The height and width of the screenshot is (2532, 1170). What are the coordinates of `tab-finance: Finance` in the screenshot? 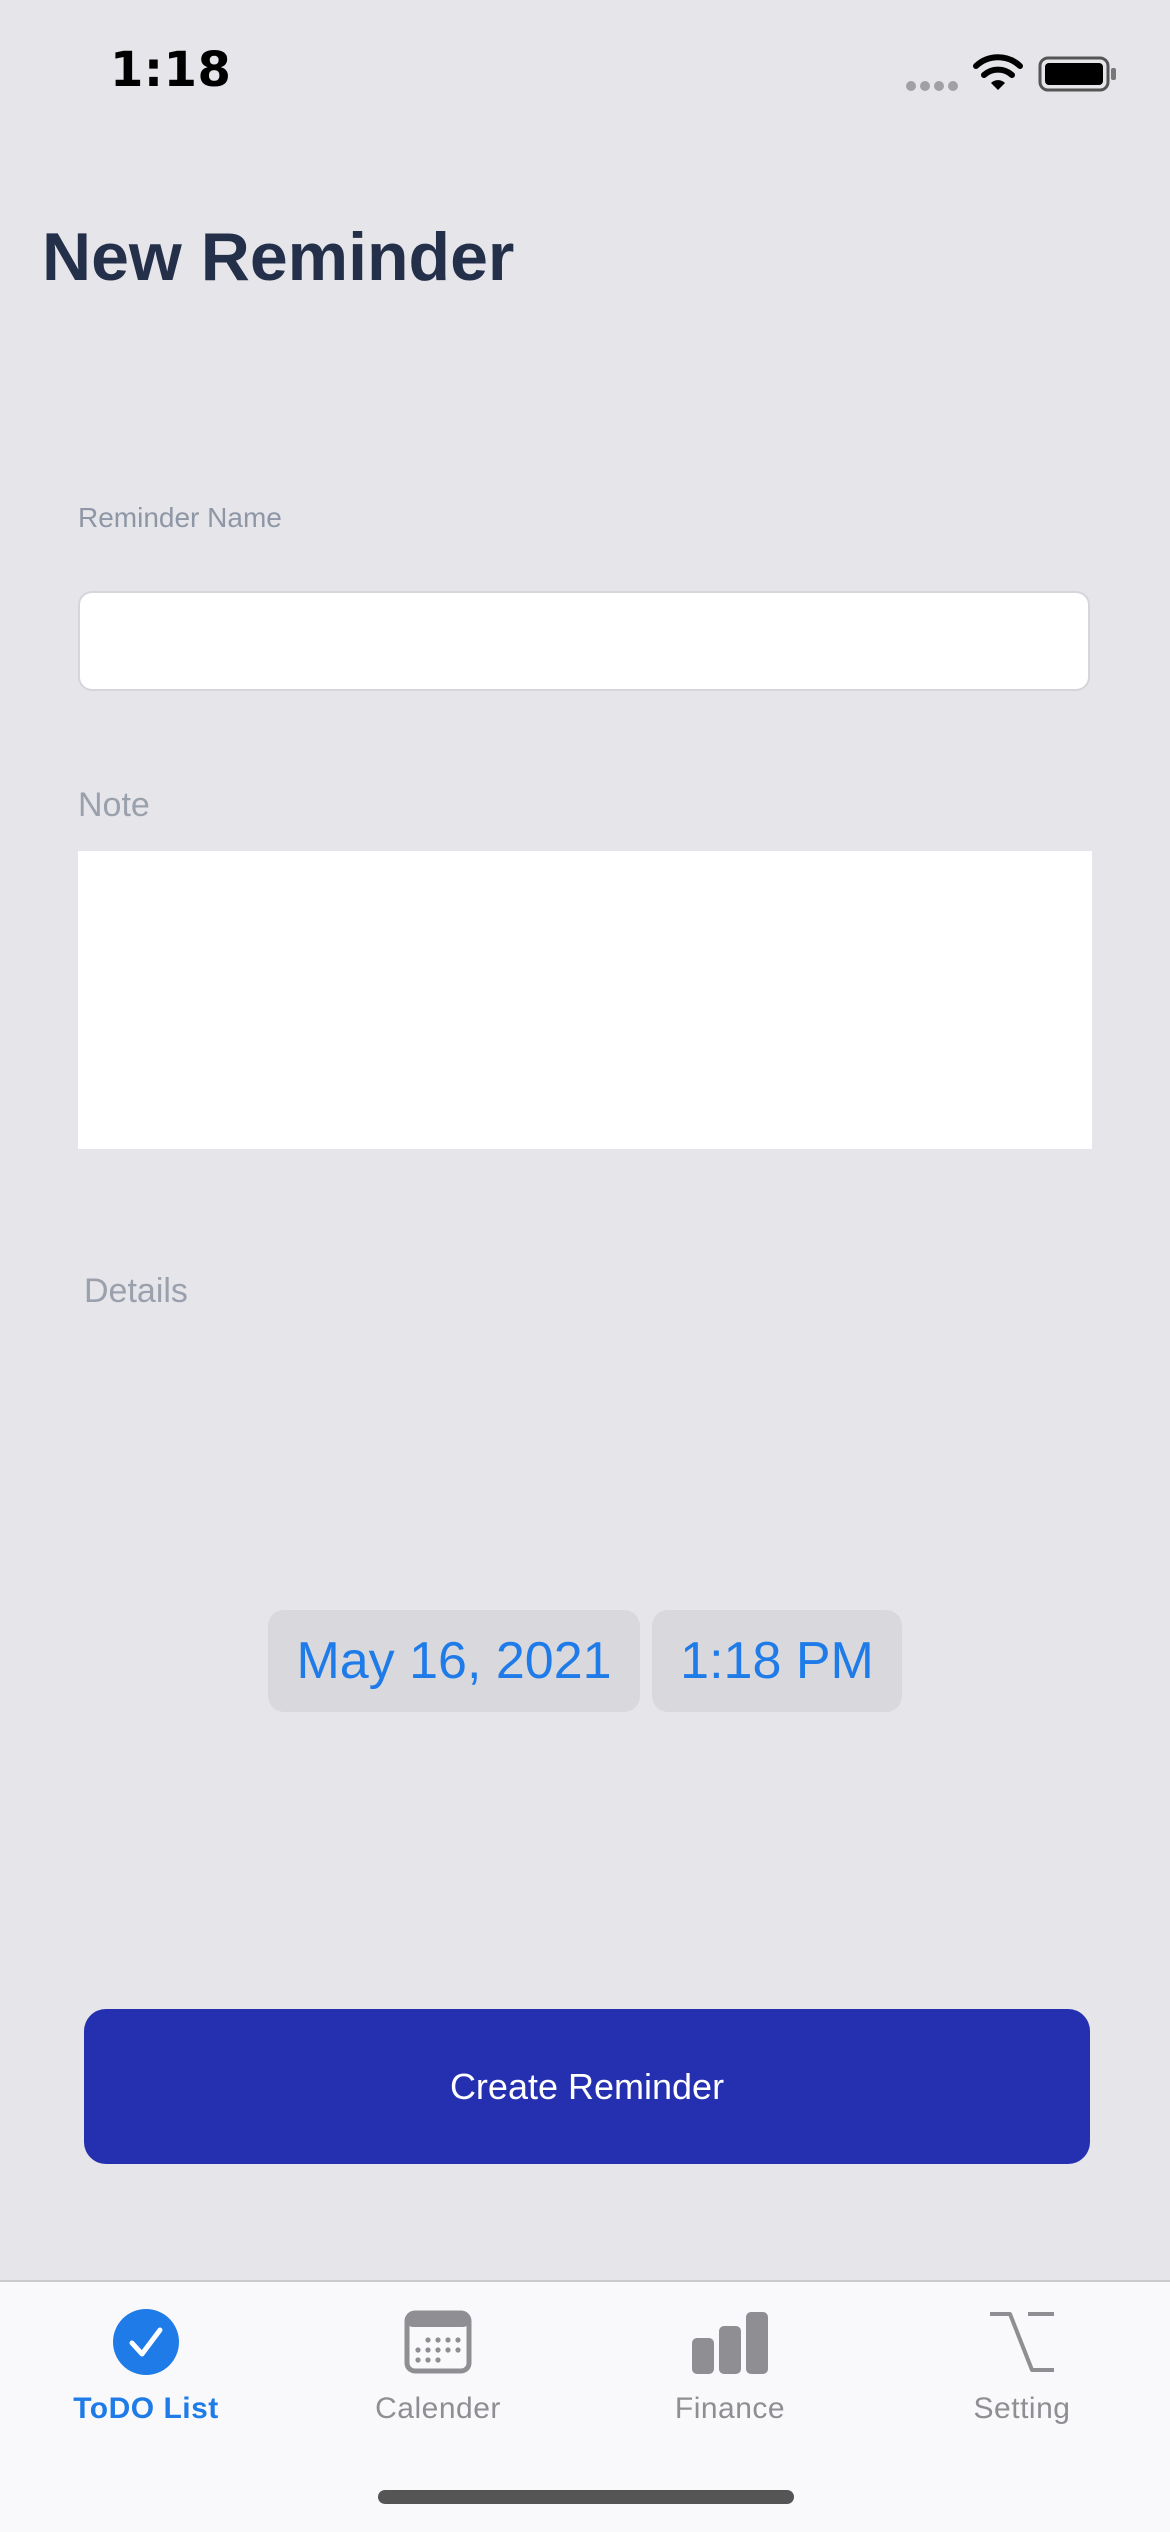 It's located at (730, 2357).